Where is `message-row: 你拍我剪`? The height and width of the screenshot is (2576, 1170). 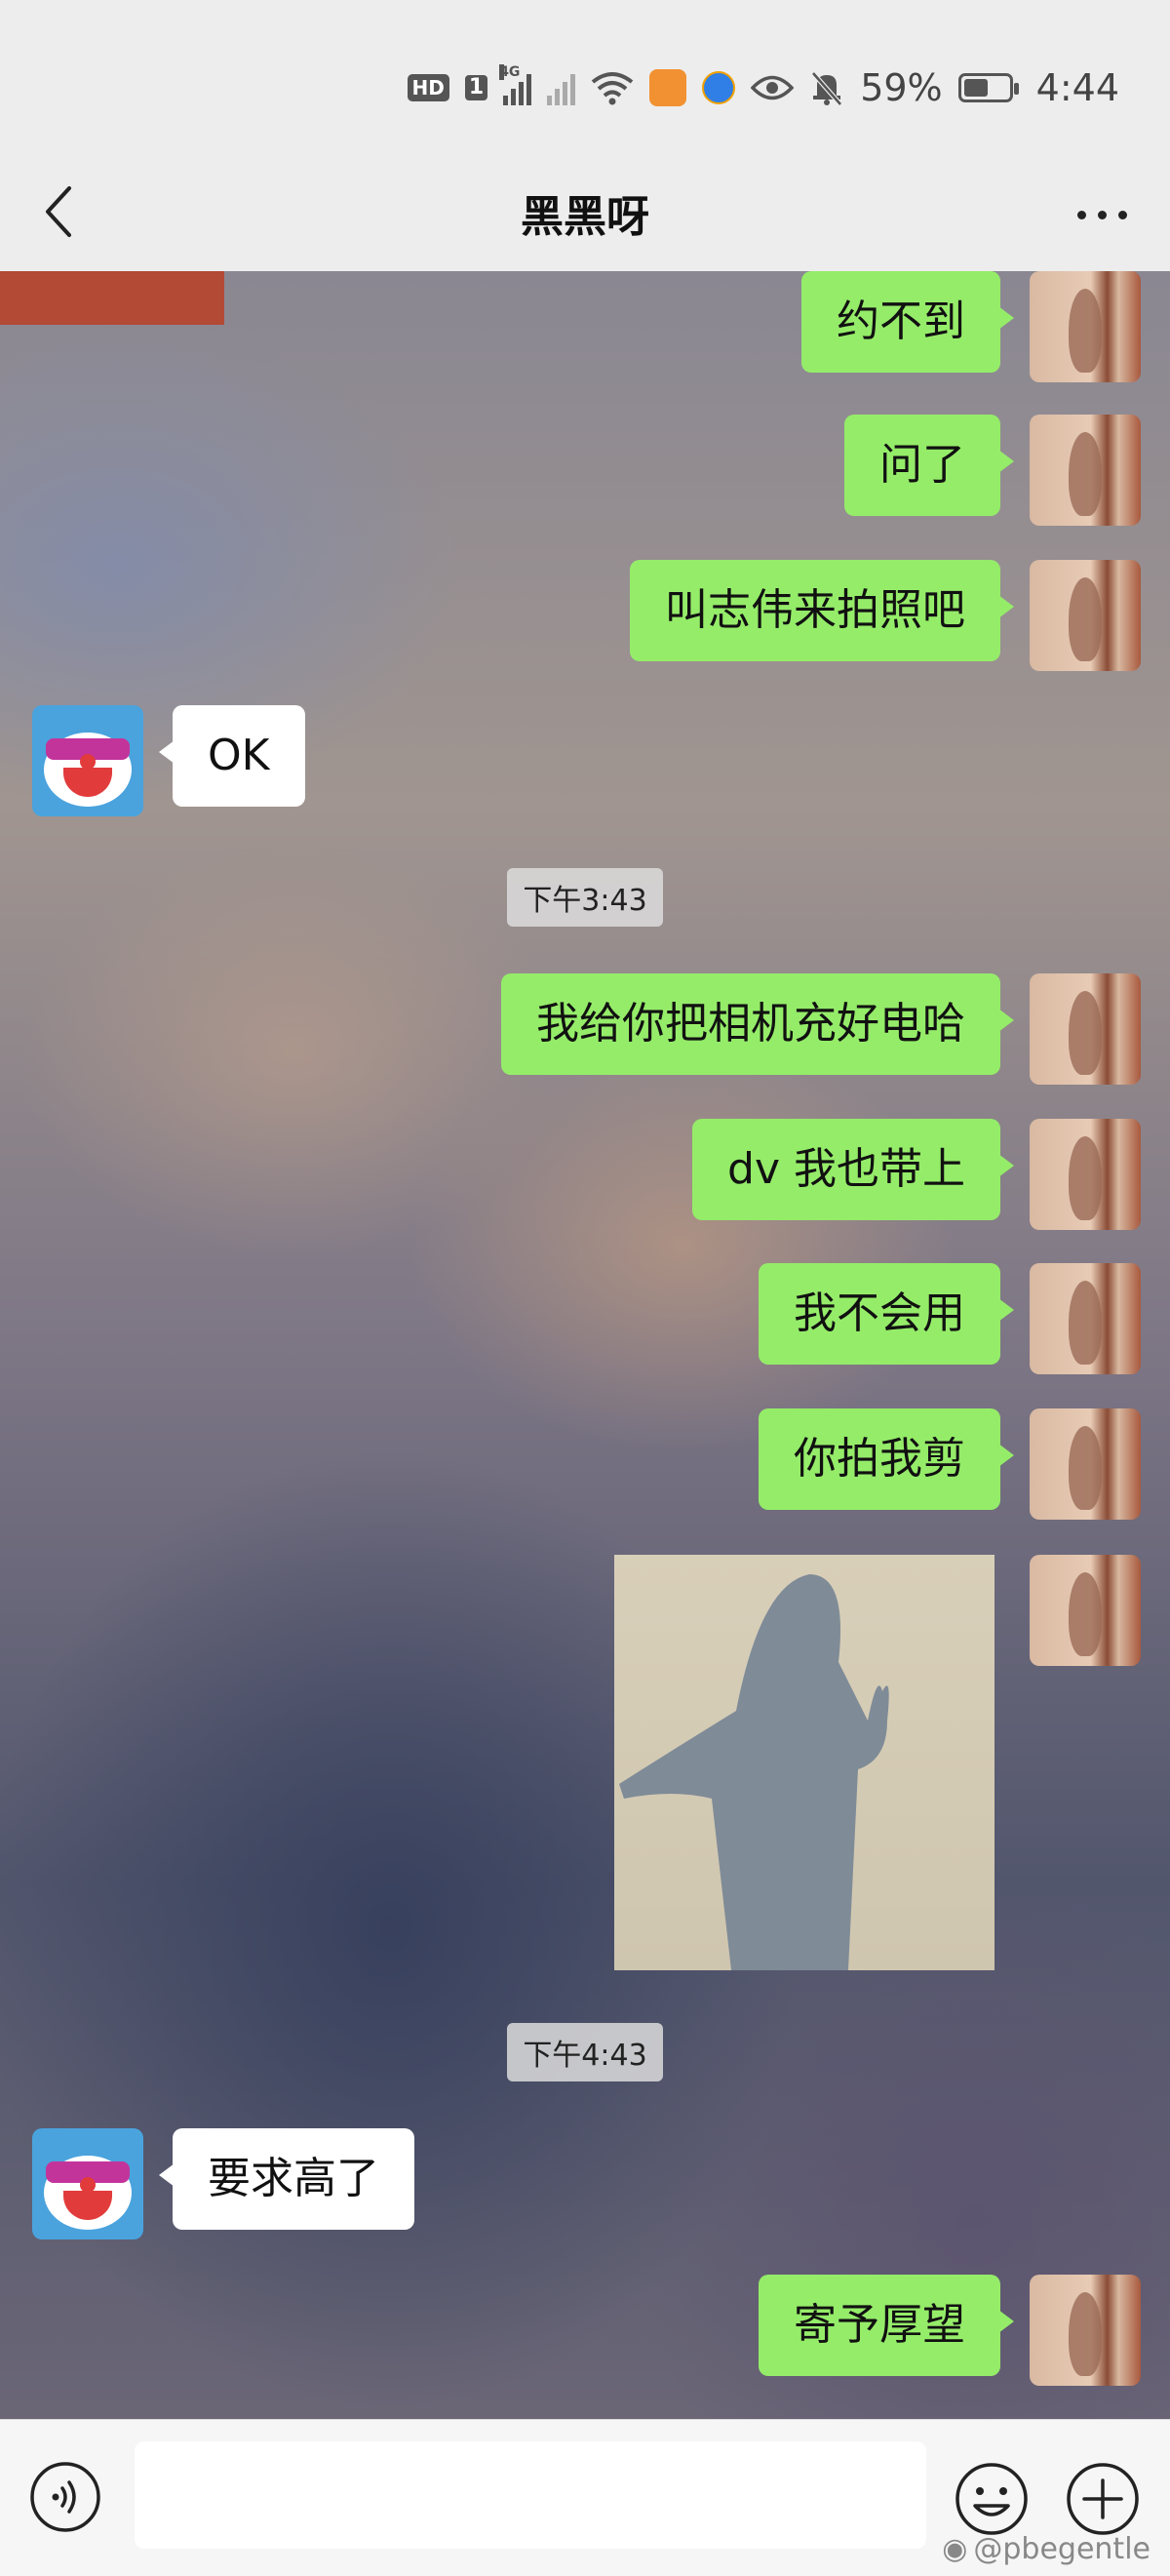 message-row: 你拍我剪 is located at coordinates (950, 1464).